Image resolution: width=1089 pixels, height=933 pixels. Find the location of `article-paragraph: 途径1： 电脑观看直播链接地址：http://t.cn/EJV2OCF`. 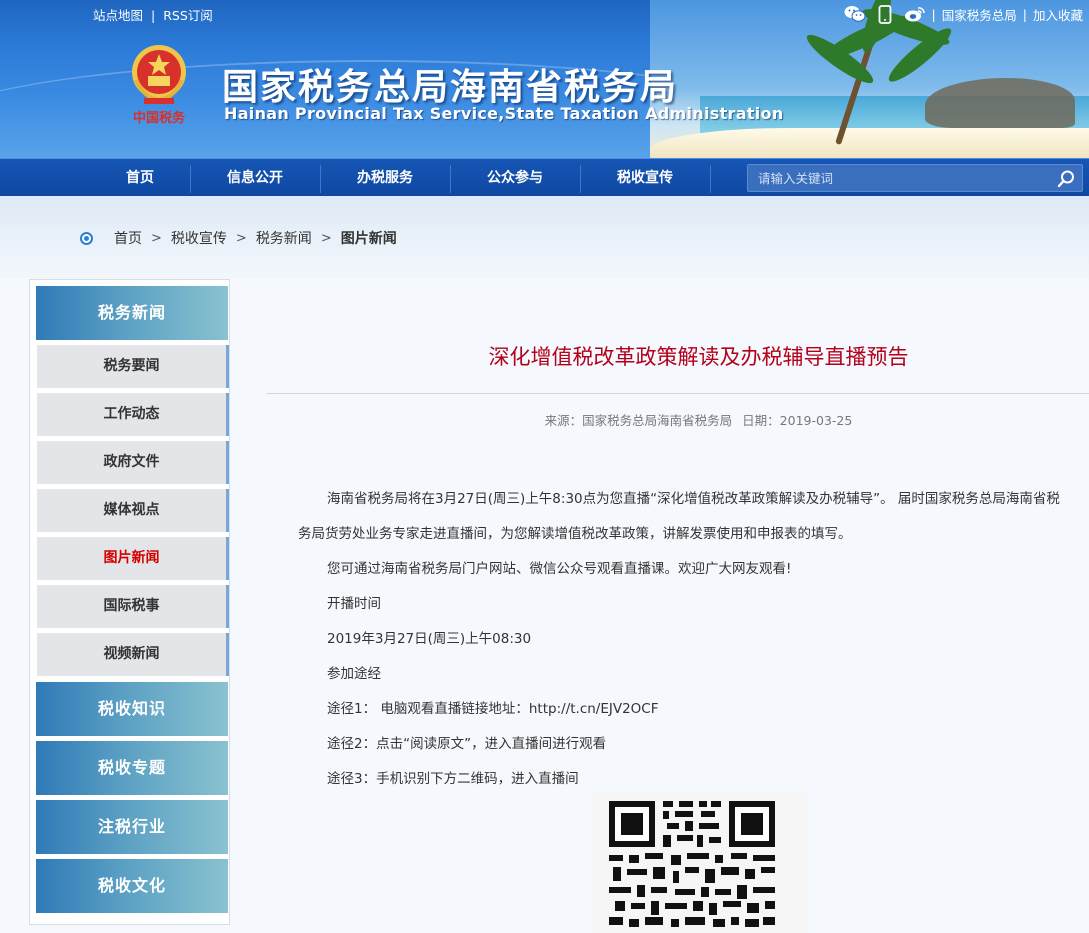

article-paragraph: 途径1： 电脑观看直播链接地址：http://t.cn/EJV2OCF is located at coordinates (493, 709).